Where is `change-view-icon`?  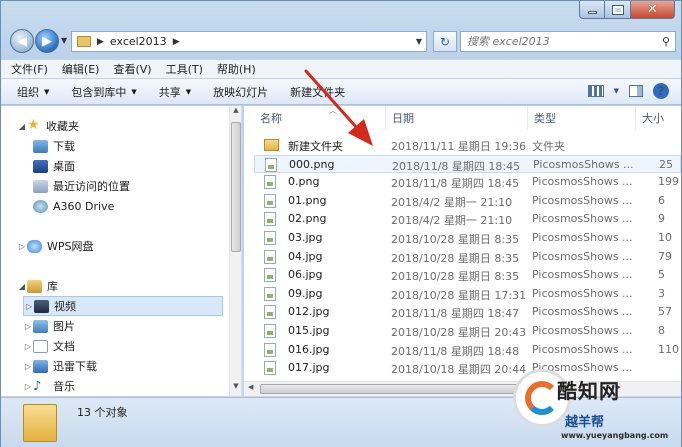
change-view-icon is located at coordinates (595, 91).